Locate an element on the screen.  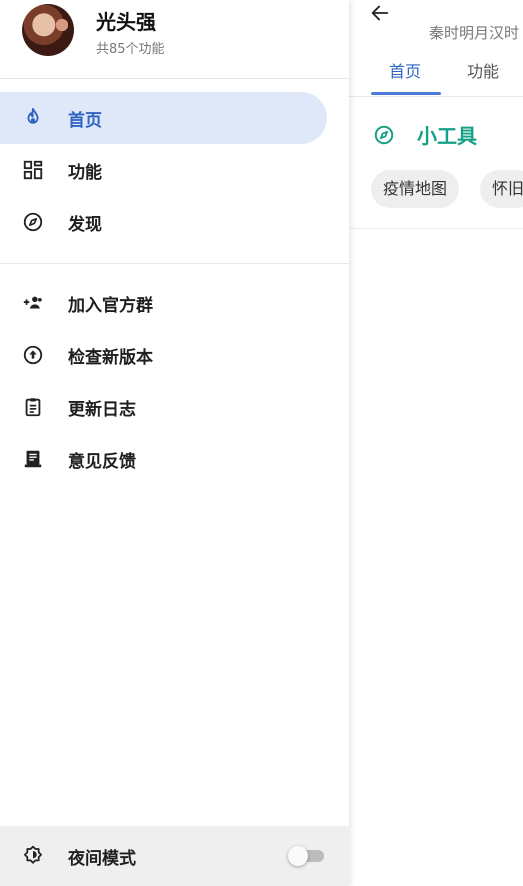
avatar is located at coordinates (48, 30).